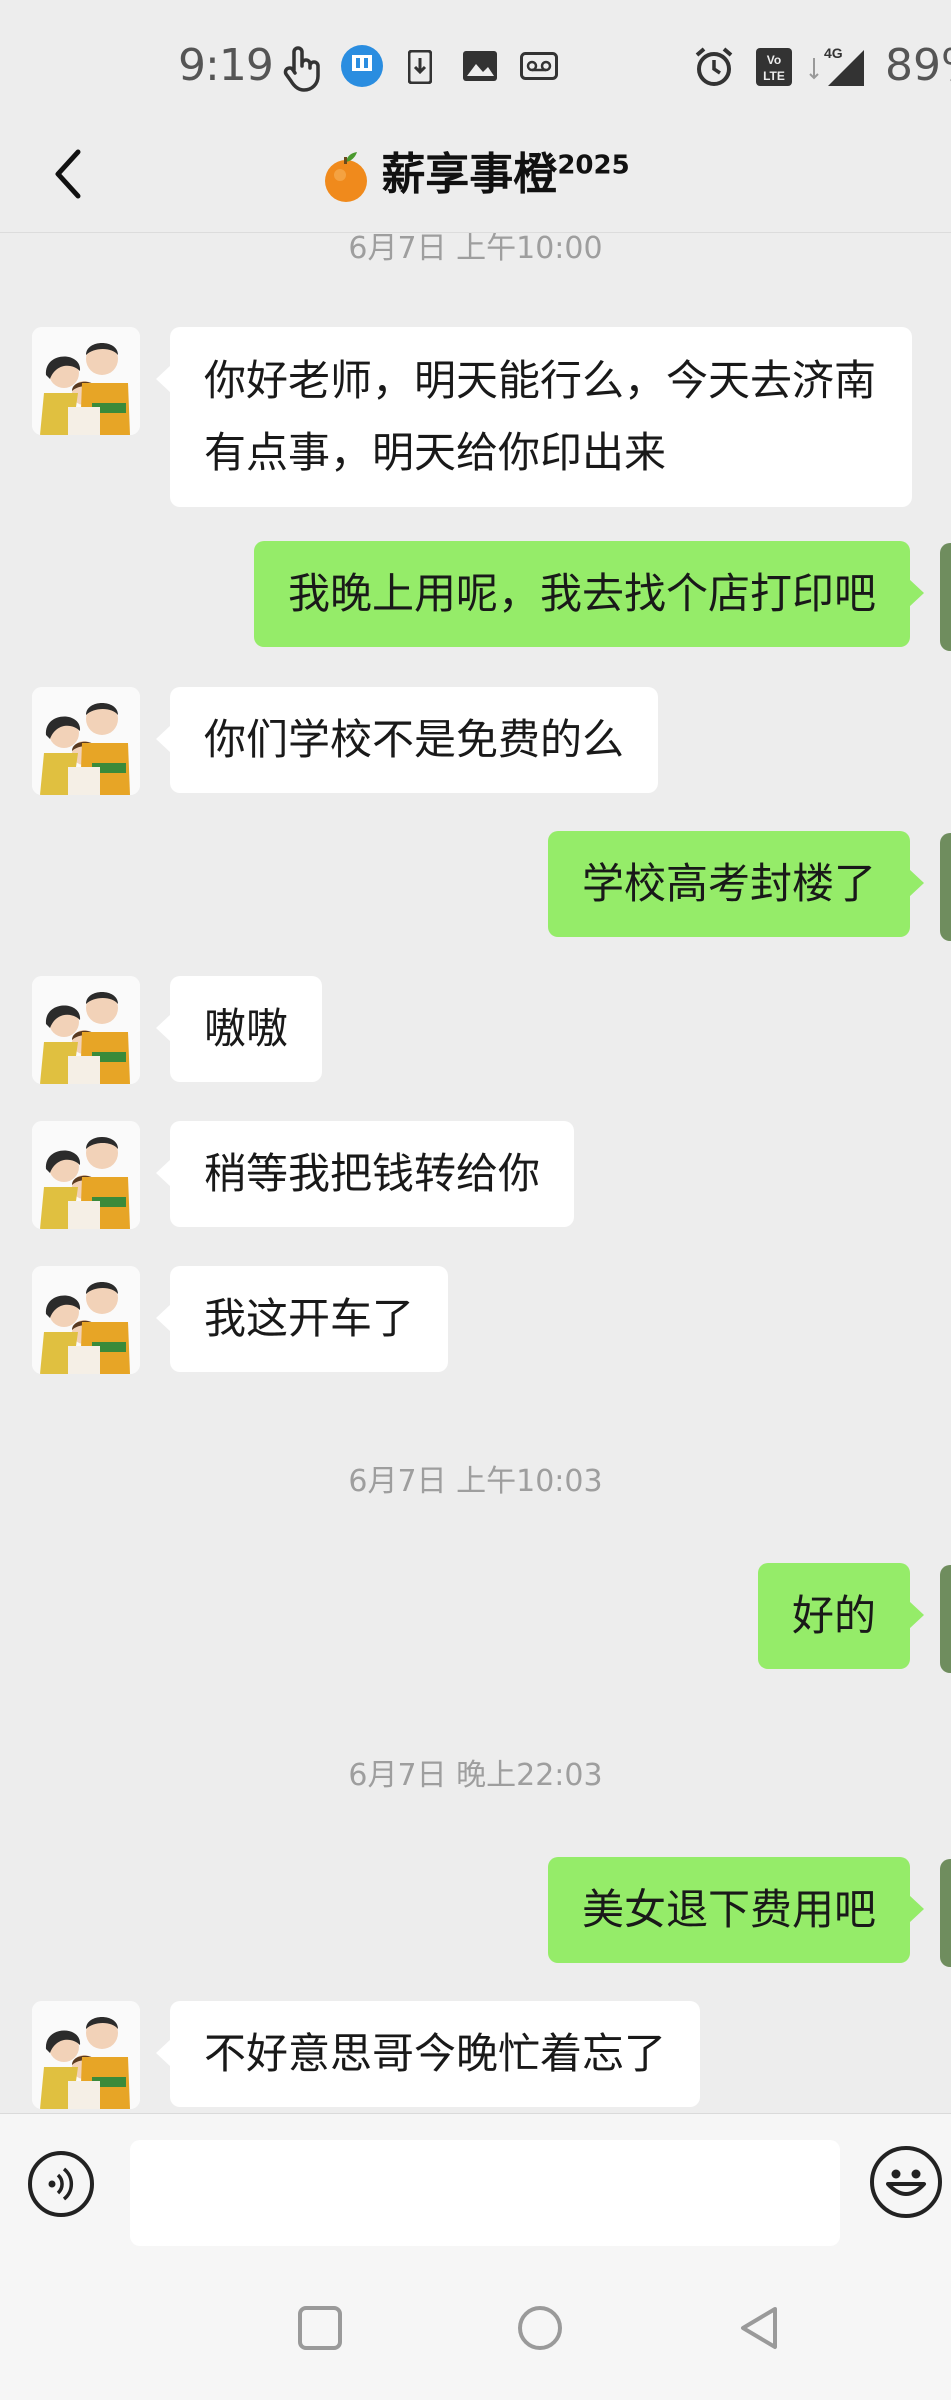  I want to click on voice-icon, so click(61, 2184).